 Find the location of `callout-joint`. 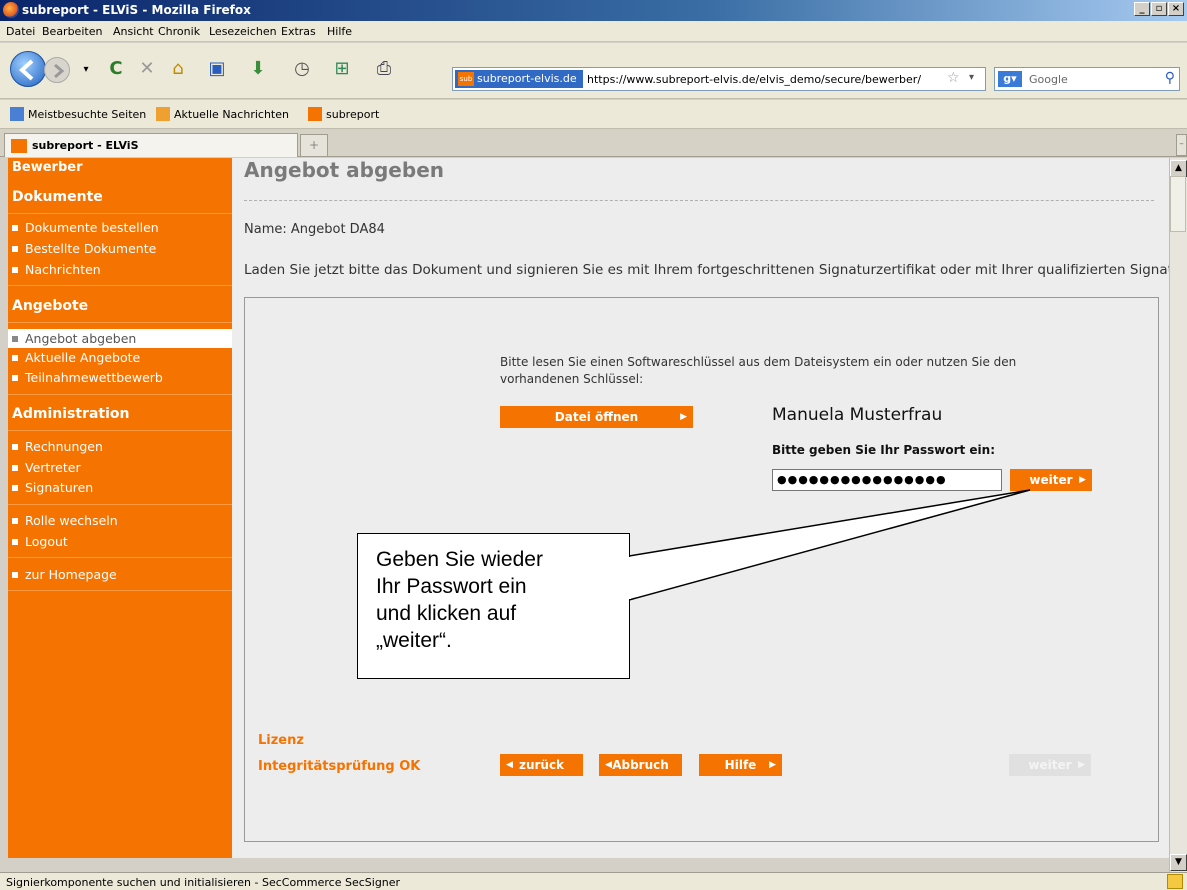

callout-joint is located at coordinates (629, 578).